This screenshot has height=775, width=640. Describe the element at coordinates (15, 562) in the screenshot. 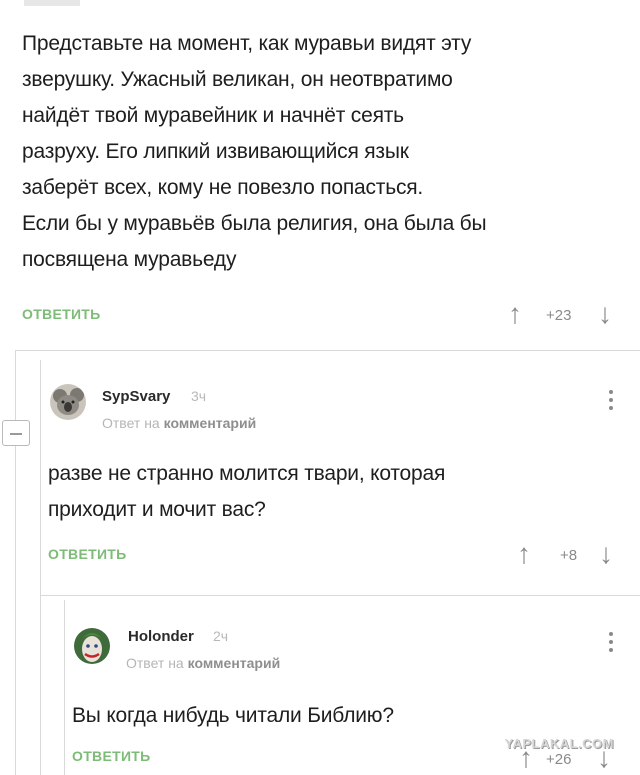

I see `thread-line-level1` at that location.